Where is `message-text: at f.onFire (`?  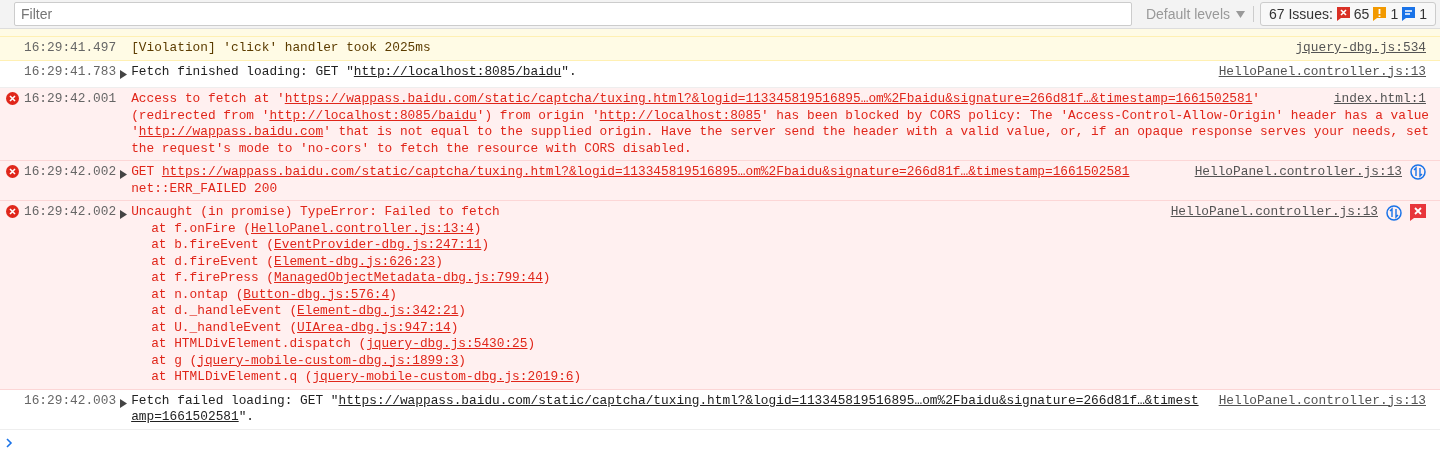
message-text: at f.onFire ( is located at coordinates (201, 228).